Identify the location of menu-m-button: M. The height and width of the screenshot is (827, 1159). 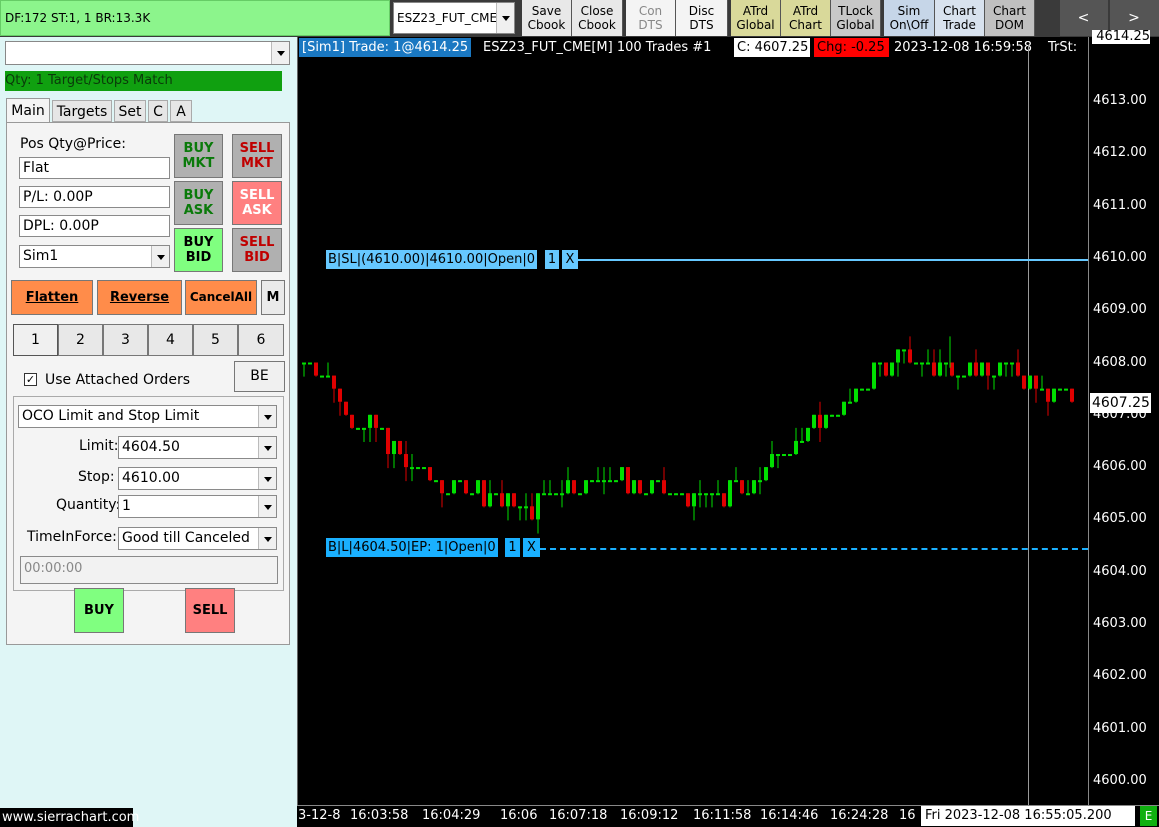
(273, 297).